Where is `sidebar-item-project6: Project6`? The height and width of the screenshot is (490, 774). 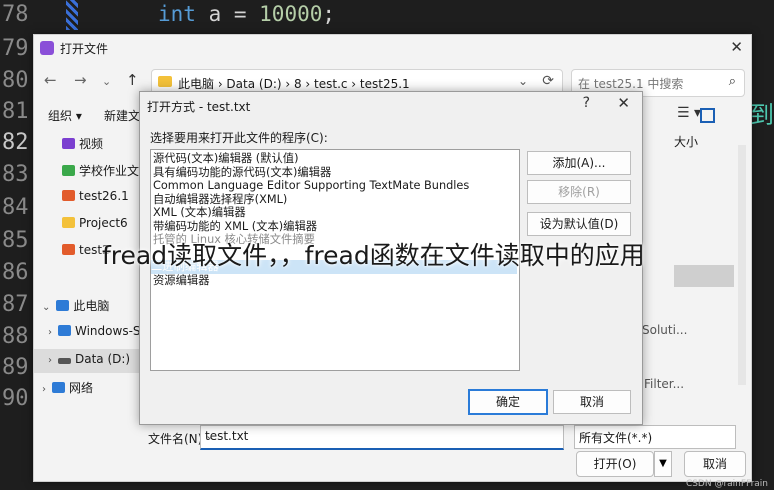 sidebar-item-project6: Project6 is located at coordinates (95, 226).